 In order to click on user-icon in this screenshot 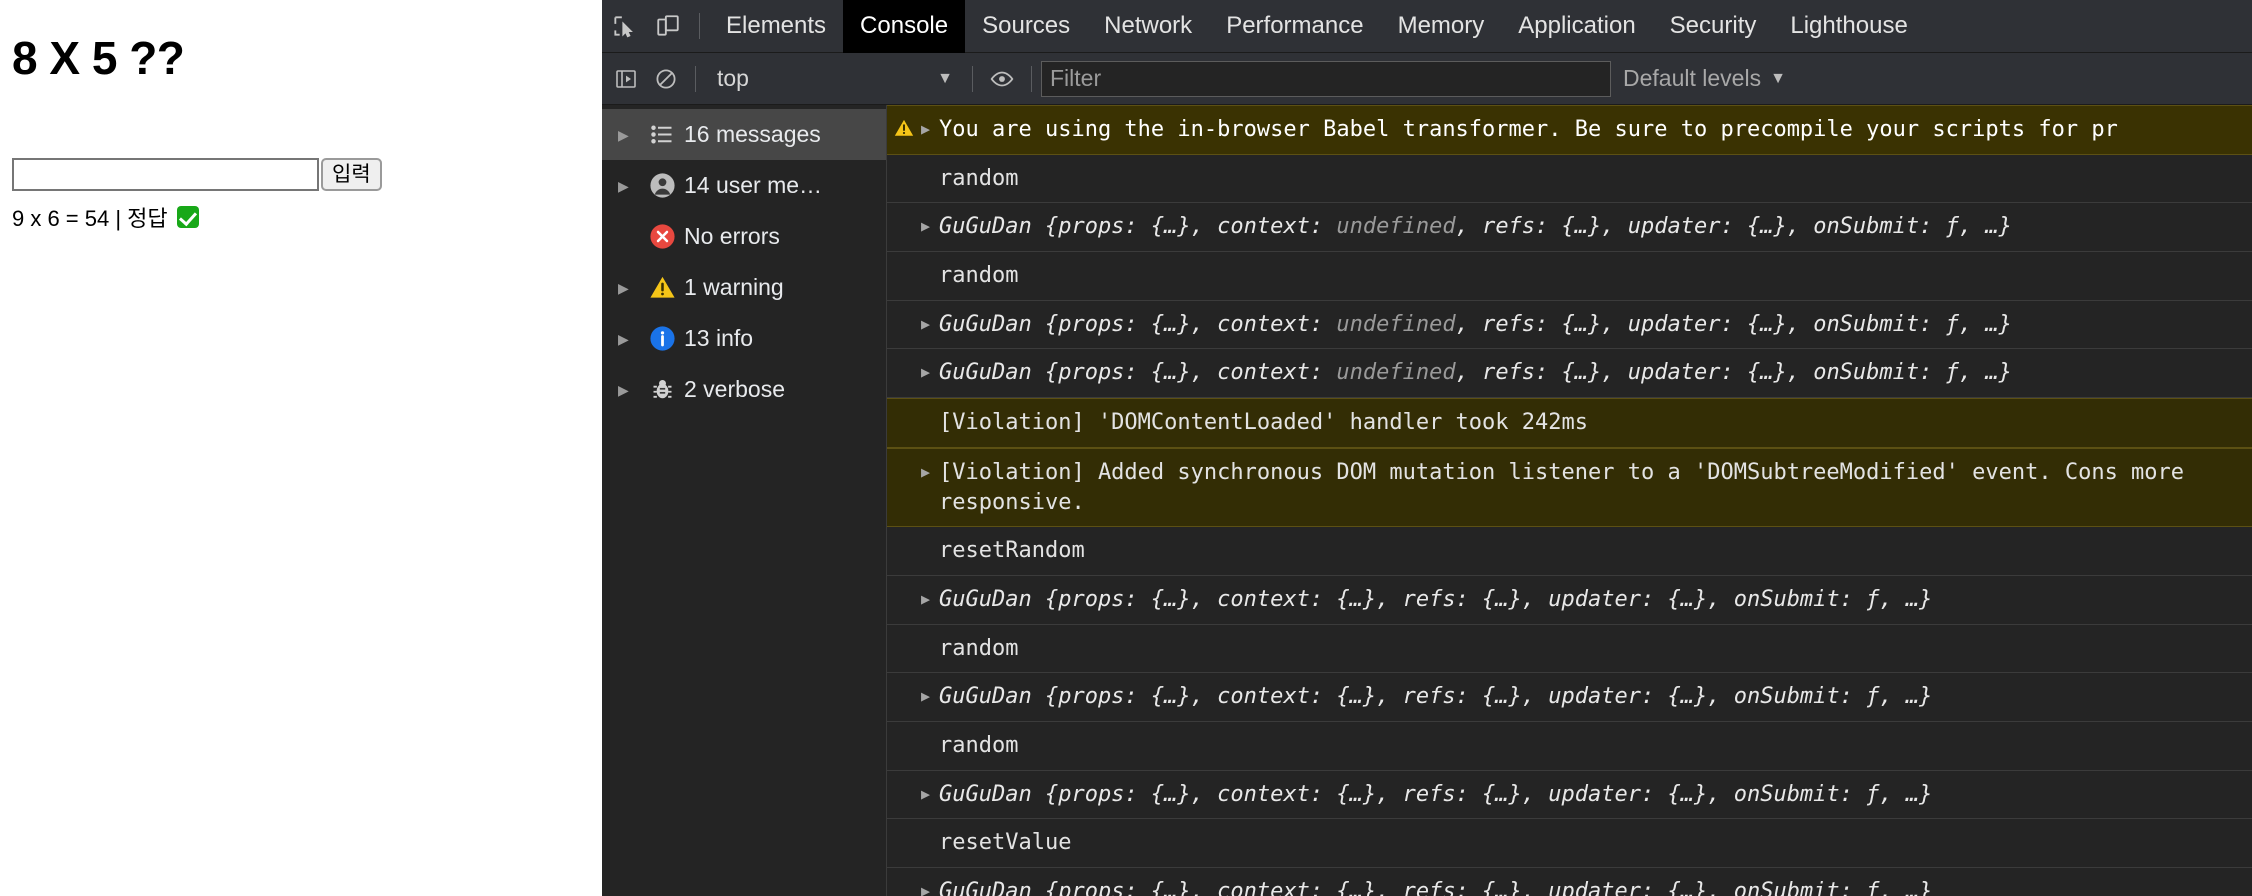, I will do `click(662, 185)`.